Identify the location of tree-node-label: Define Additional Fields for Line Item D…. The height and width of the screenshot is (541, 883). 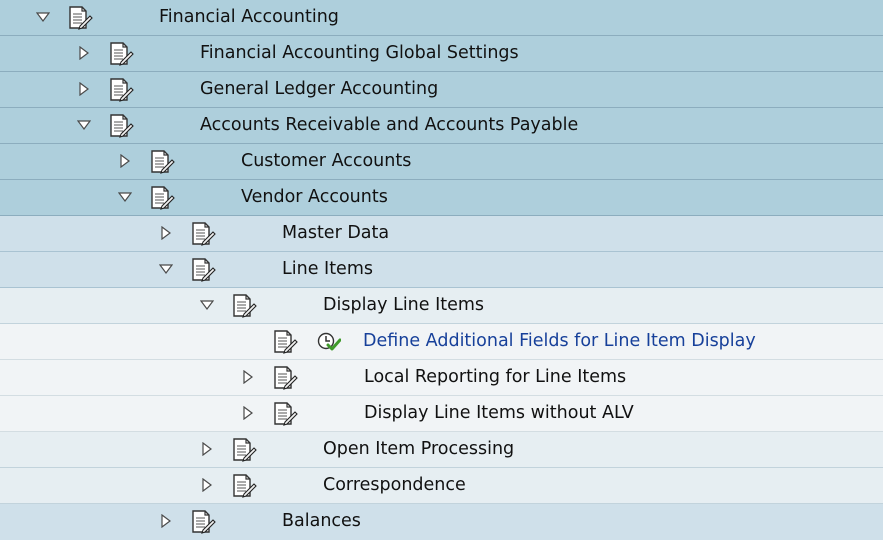
(559, 341).